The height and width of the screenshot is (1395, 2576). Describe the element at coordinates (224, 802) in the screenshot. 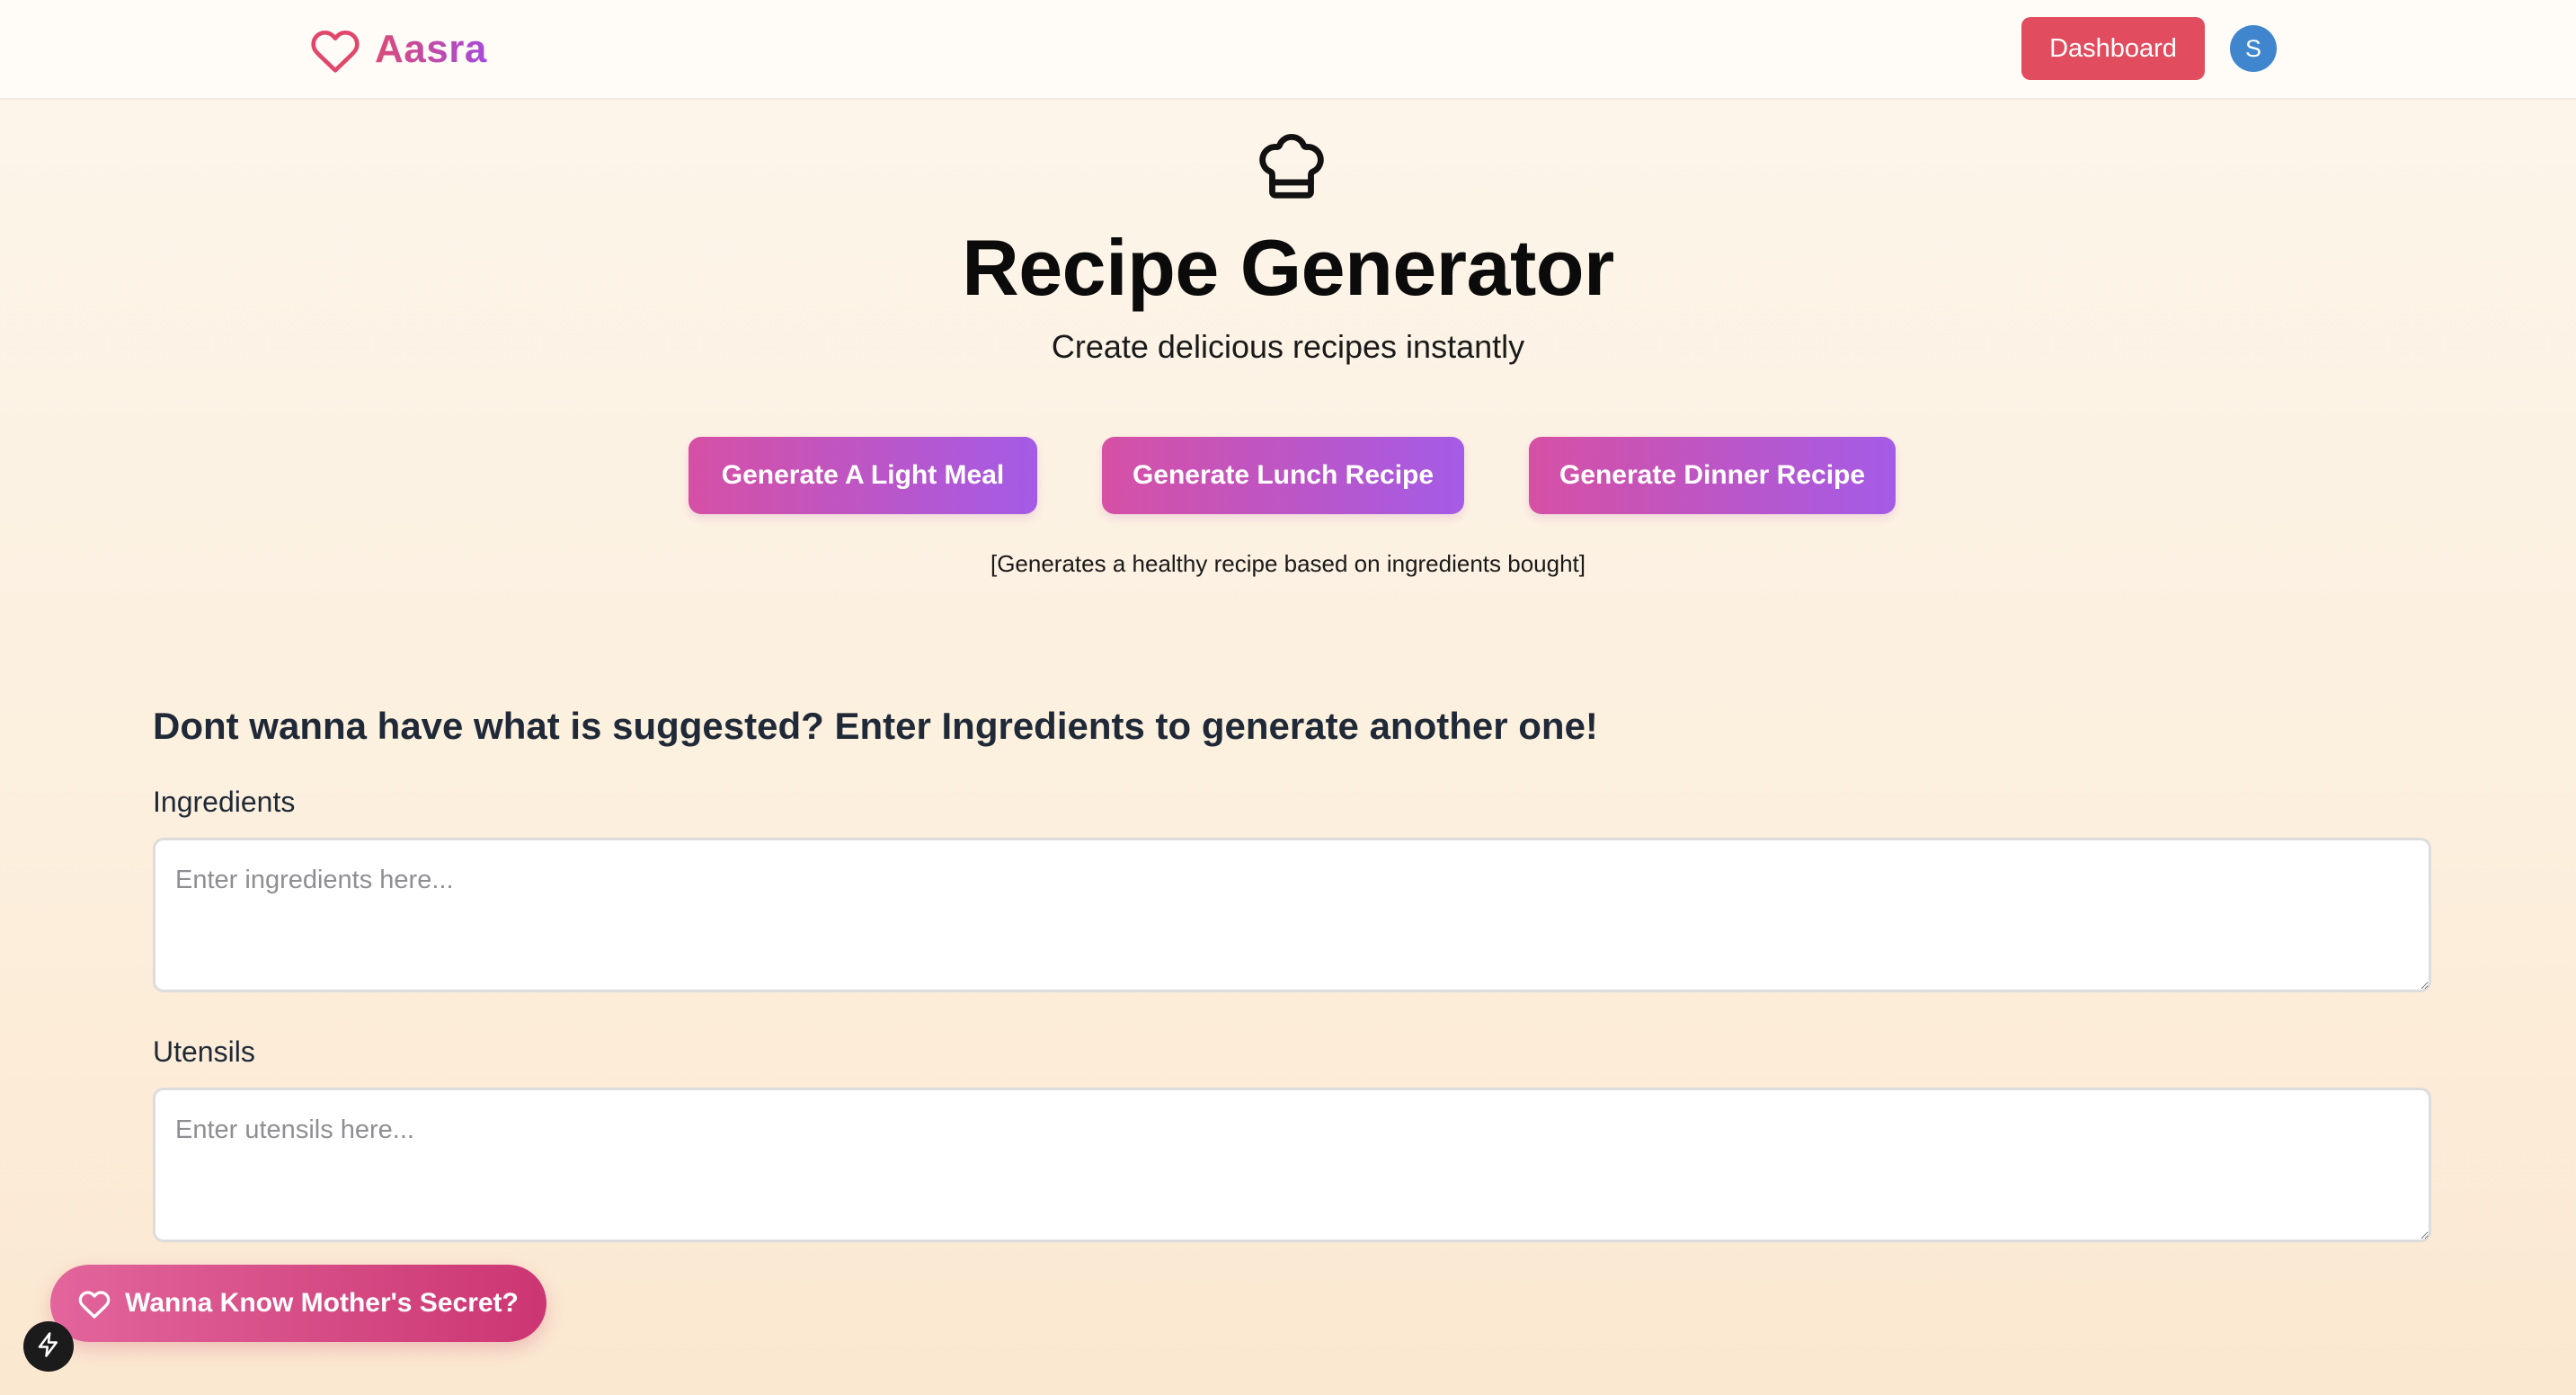

I see `ingredients-label: Ingredients` at that location.